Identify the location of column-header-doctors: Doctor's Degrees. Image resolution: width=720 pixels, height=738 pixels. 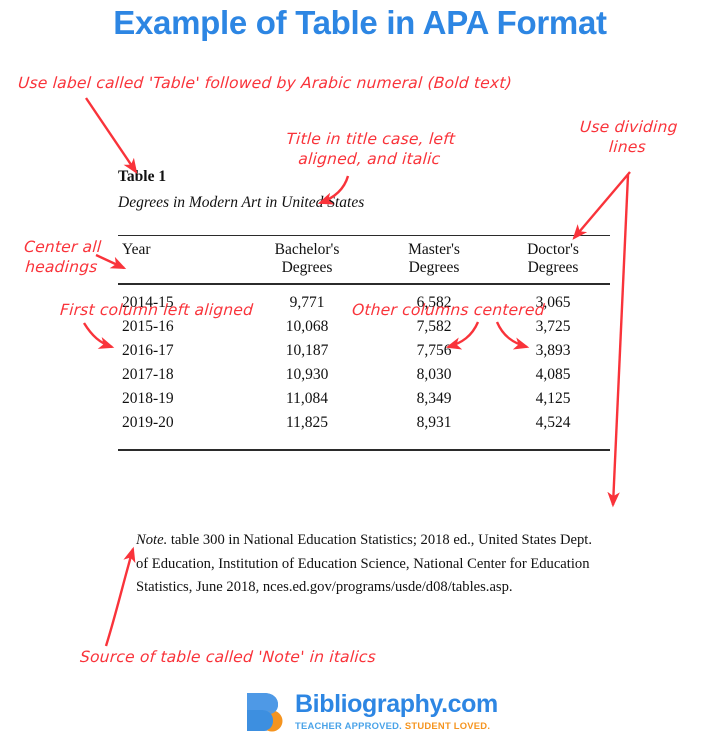
(553, 259).